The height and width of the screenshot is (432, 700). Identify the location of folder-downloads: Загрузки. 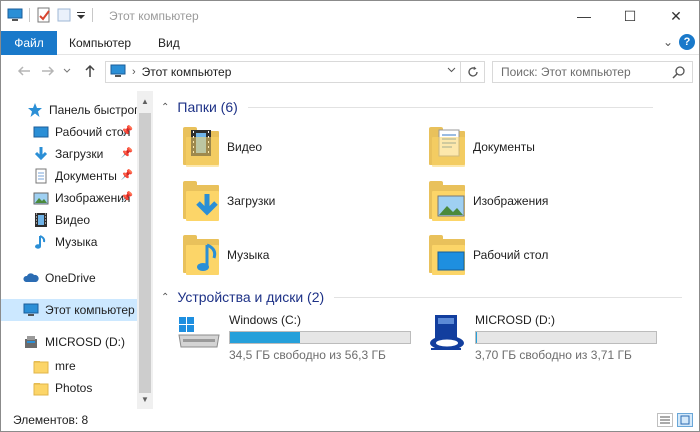
(229, 201).